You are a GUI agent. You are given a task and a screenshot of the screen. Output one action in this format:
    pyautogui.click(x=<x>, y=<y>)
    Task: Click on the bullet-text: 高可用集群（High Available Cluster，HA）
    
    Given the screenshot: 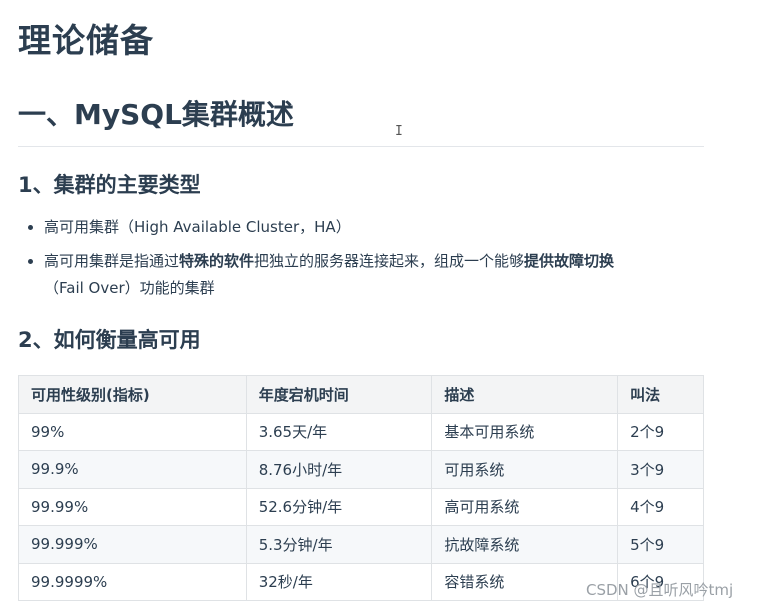 What is the action you would take?
    pyautogui.click(x=197, y=227)
    